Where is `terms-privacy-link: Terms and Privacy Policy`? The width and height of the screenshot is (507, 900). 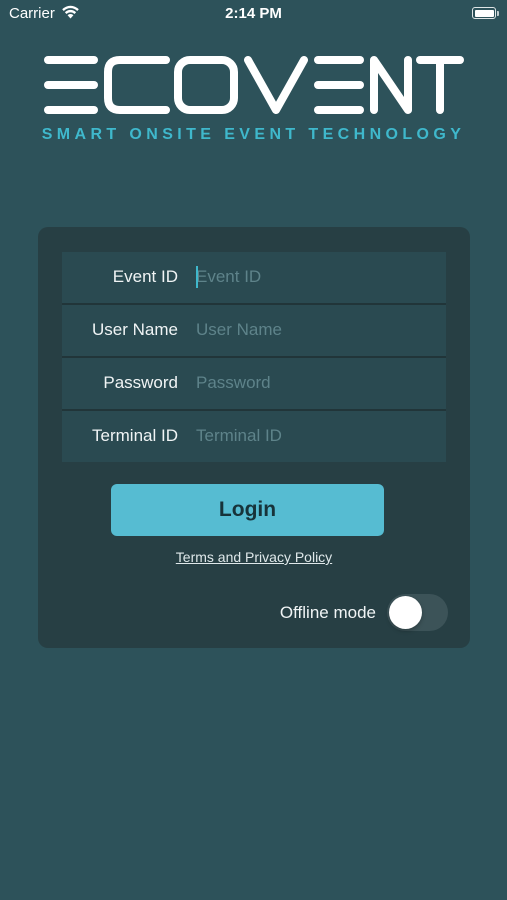
terms-privacy-link: Terms and Privacy Policy is located at coordinates (254, 557).